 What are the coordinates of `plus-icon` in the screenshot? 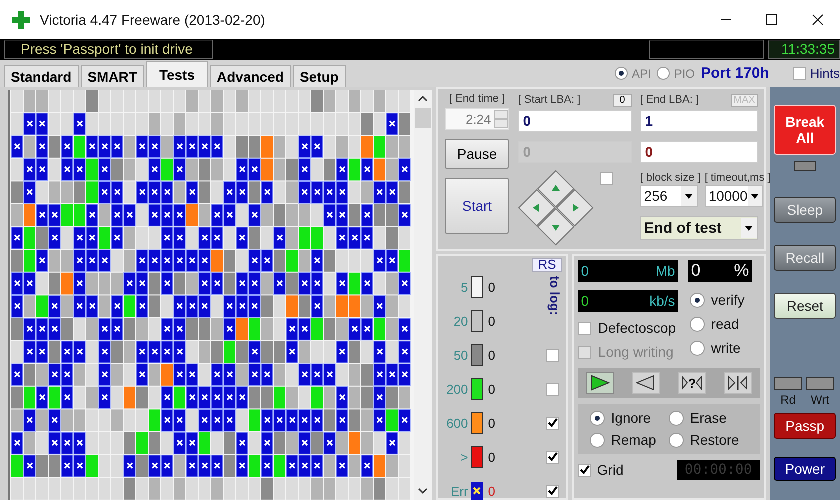 It's located at (21, 19).